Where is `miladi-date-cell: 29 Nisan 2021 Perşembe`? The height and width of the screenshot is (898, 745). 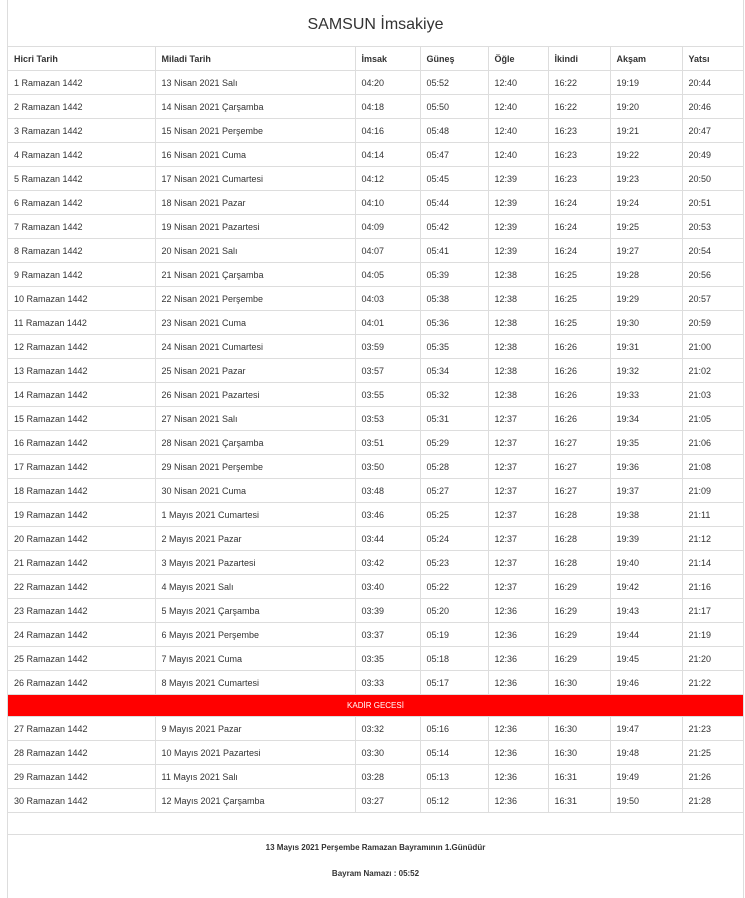 miladi-date-cell: 29 Nisan 2021 Perşembe is located at coordinates (255, 466).